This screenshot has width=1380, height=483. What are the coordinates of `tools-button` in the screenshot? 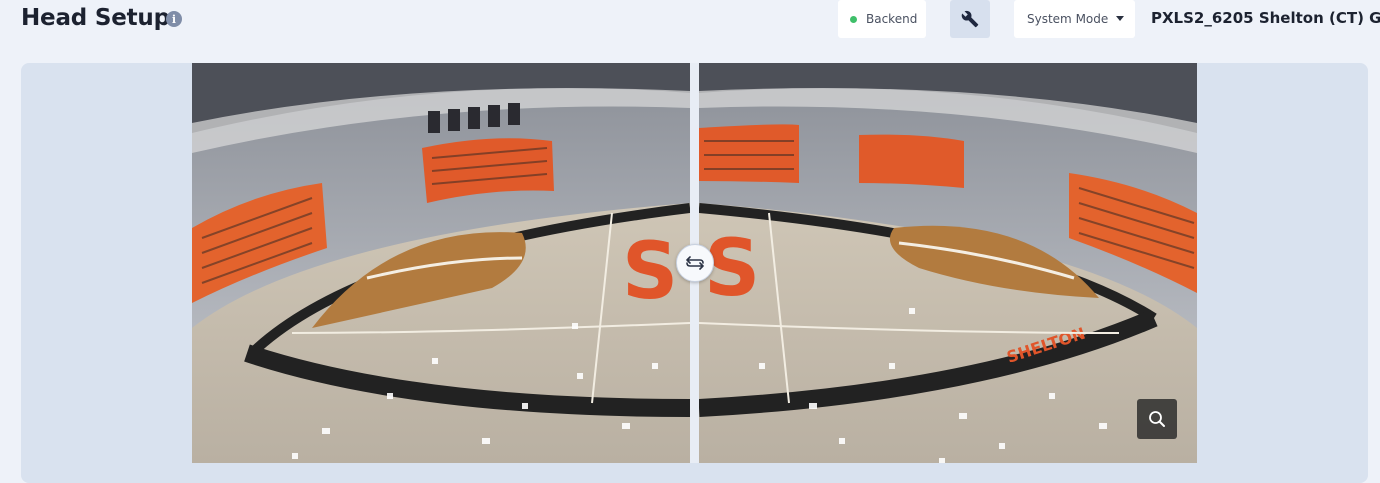 It's located at (970, 19).